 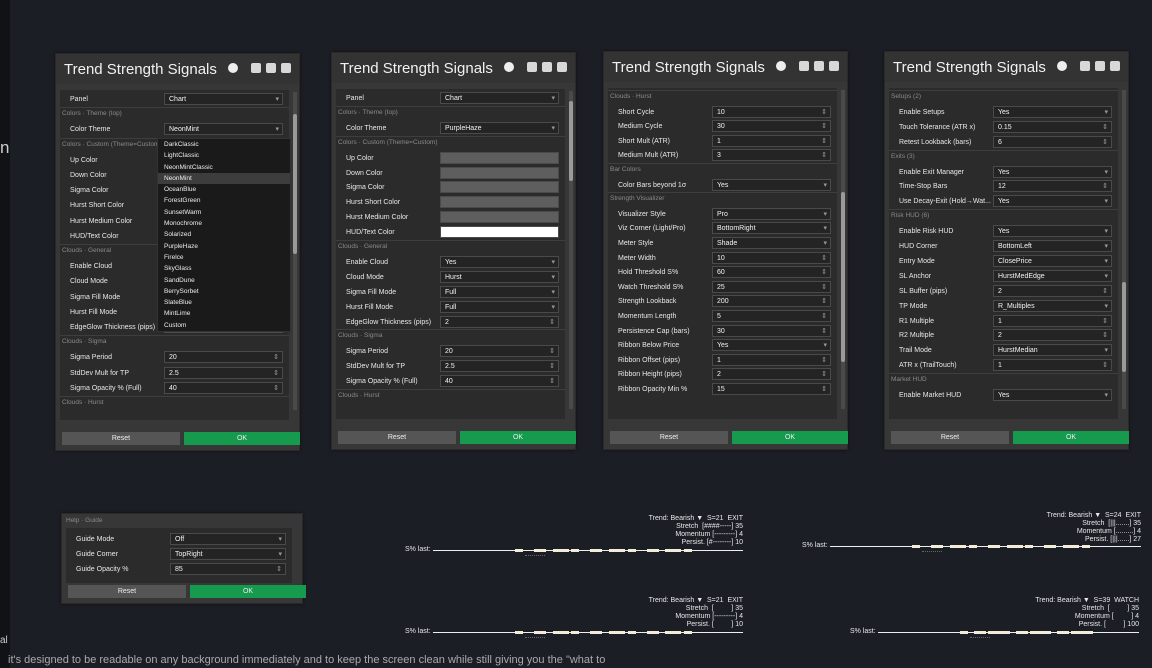 What do you see at coordinates (224, 212) in the screenshot?
I see `theme-option: SunsetWarm` at bounding box center [224, 212].